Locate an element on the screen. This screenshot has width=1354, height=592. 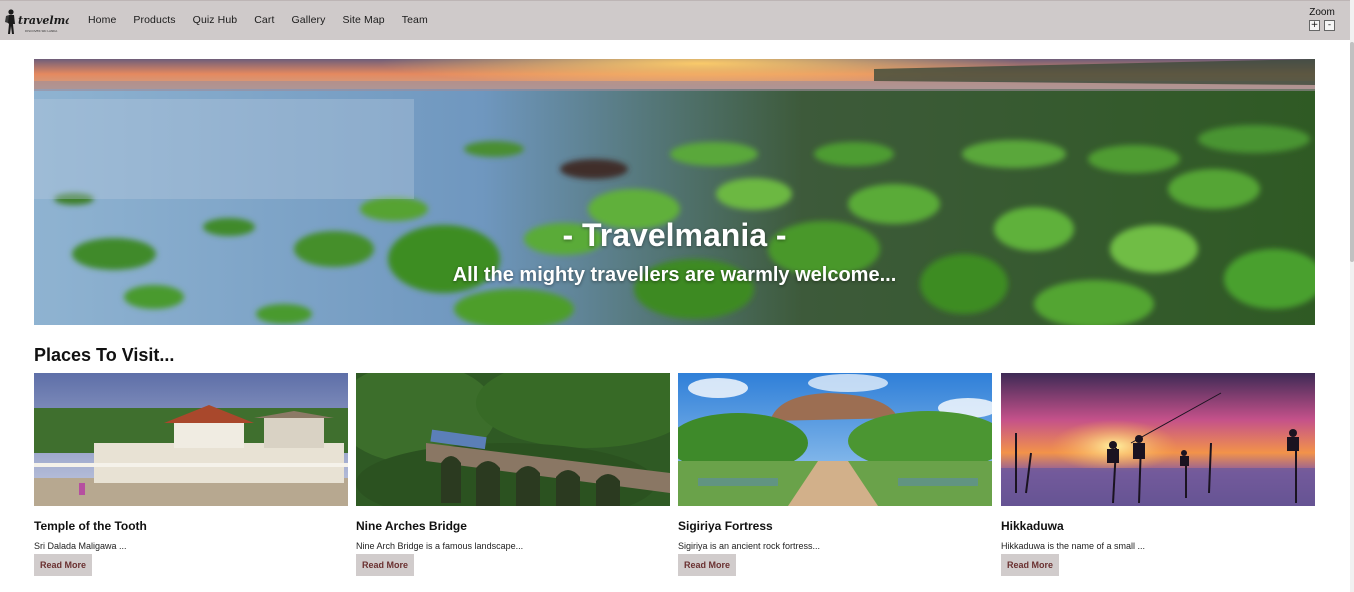
hikkaduwa-image is located at coordinates (1158, 439).